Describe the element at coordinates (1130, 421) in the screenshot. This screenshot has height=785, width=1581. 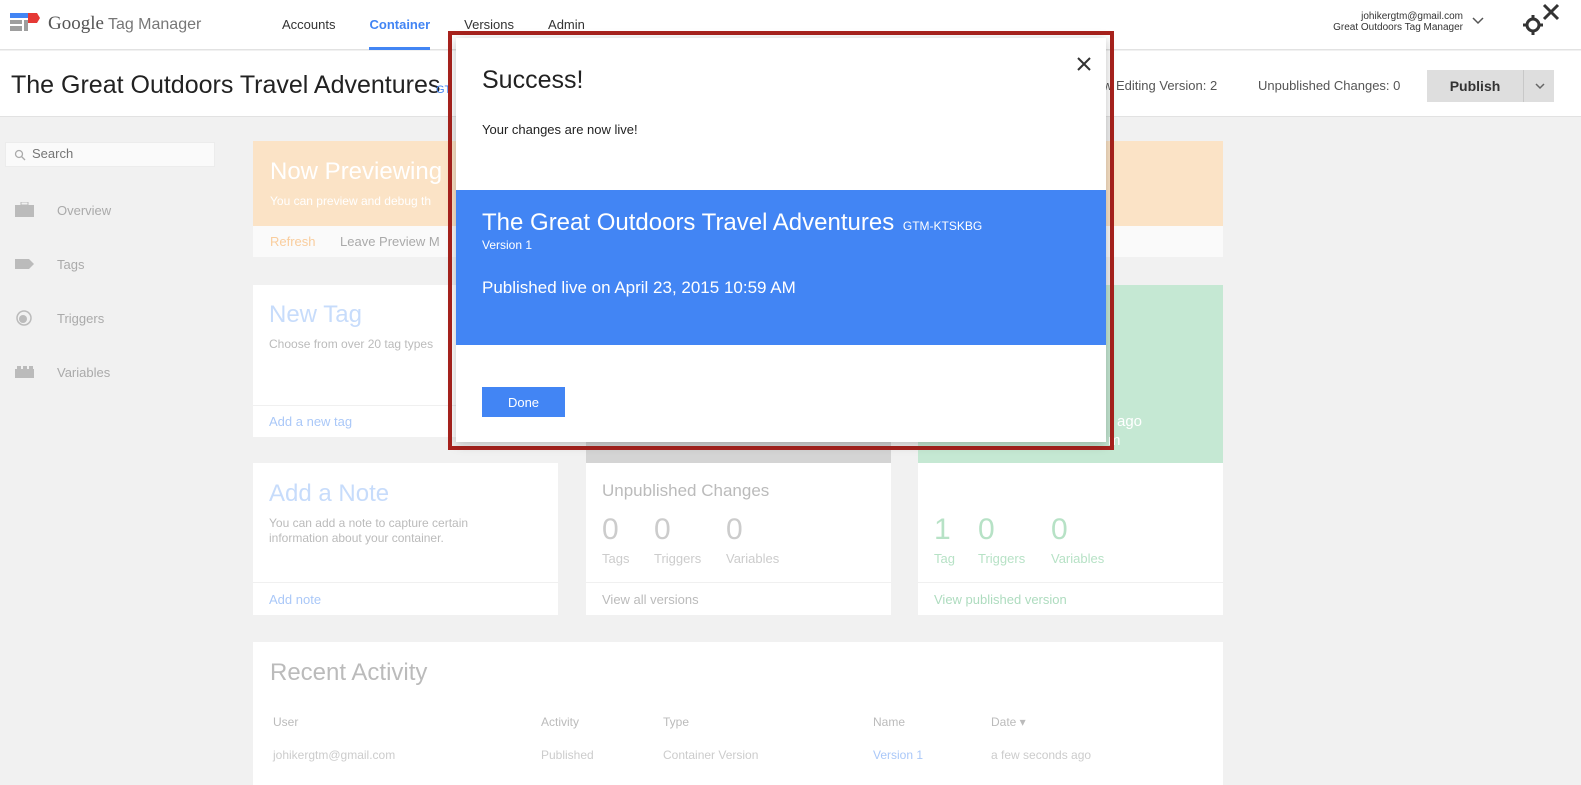
I see `published-ago-text: ago` at that location.